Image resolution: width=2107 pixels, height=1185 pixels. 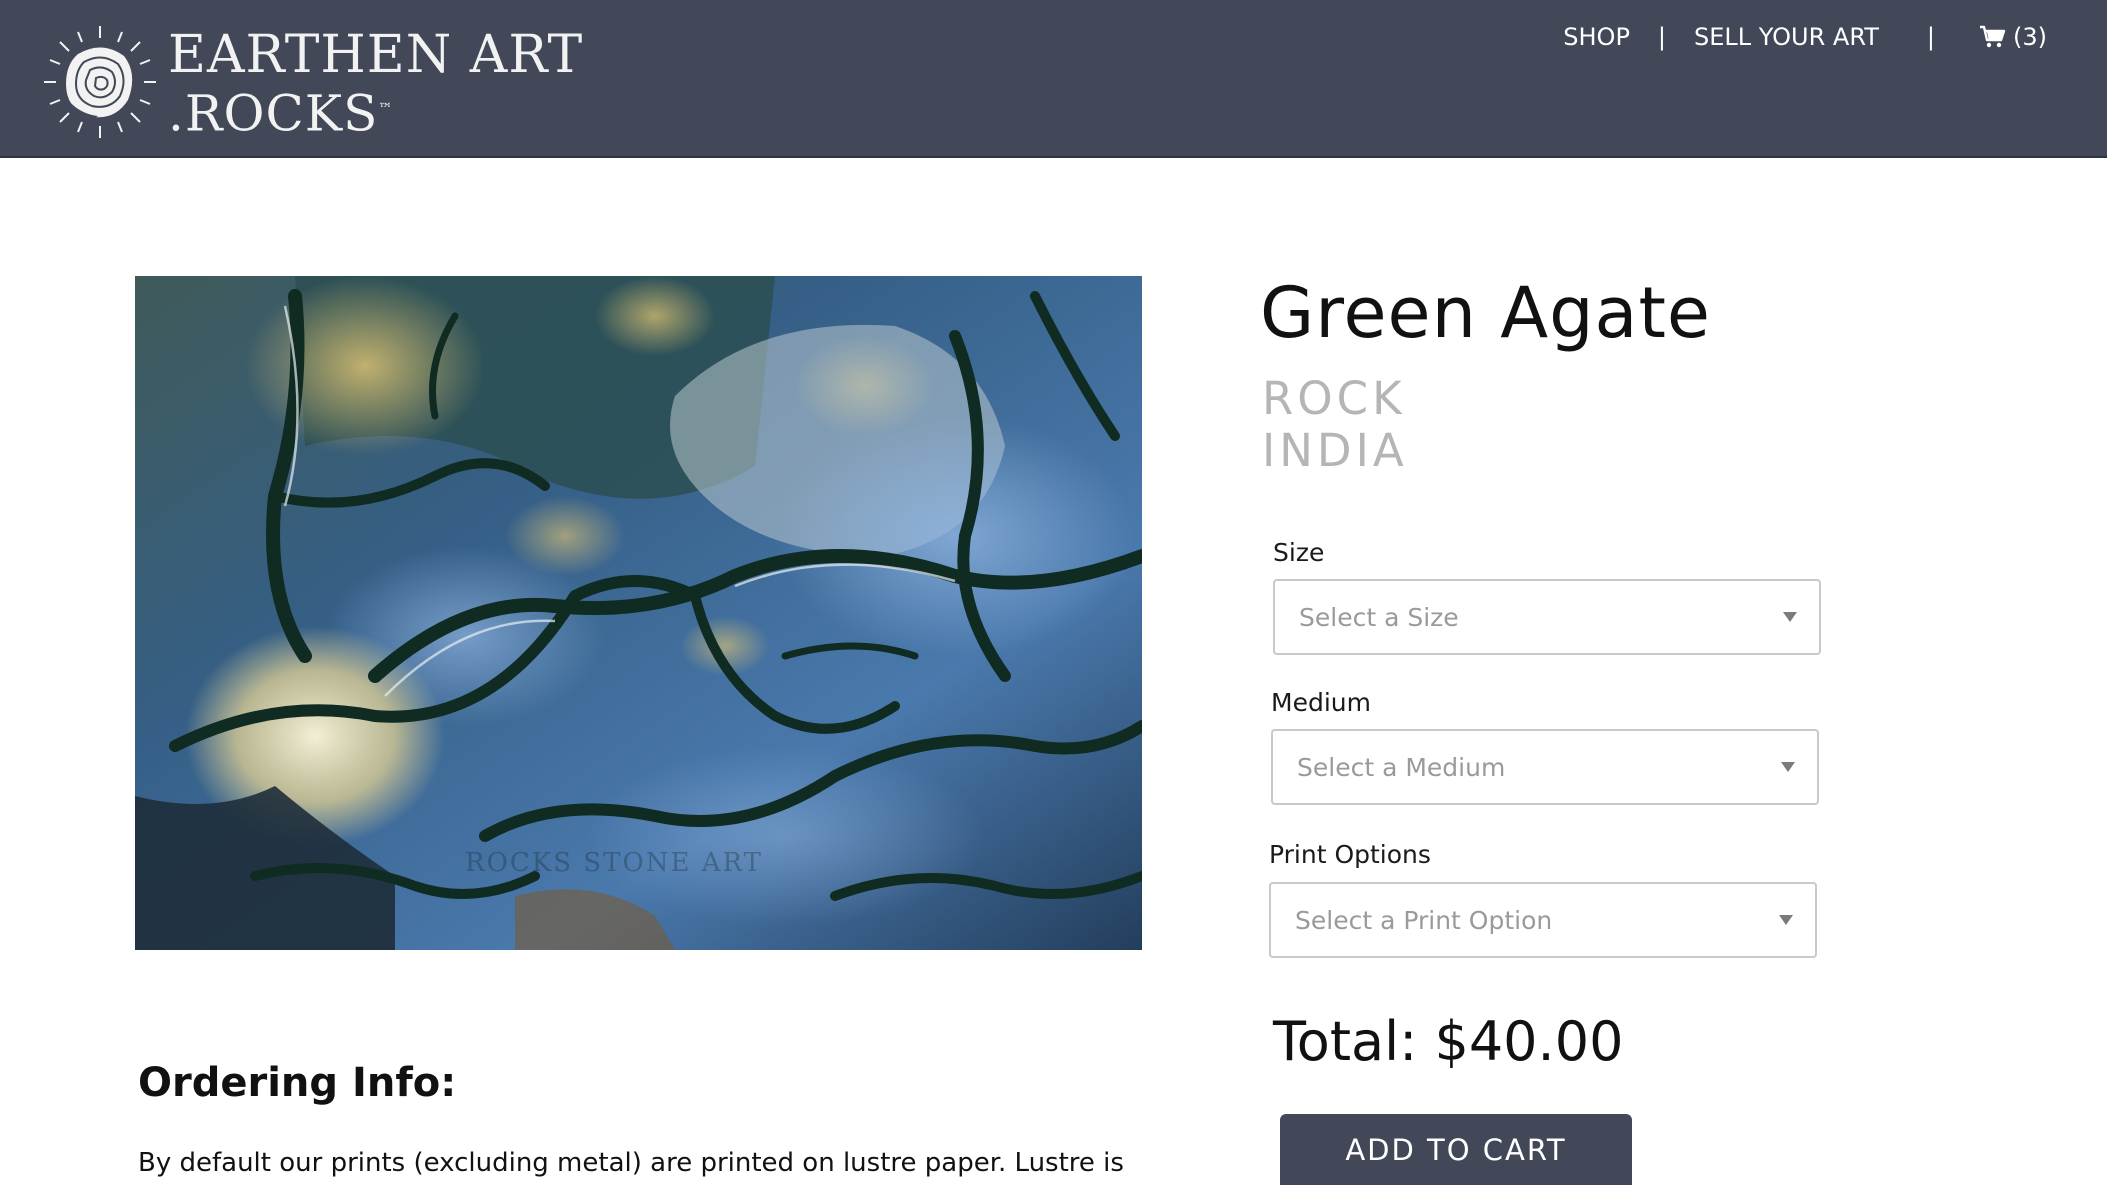 I want to click on nav-shop-link: SHOP, so click(x=1596, y=37).